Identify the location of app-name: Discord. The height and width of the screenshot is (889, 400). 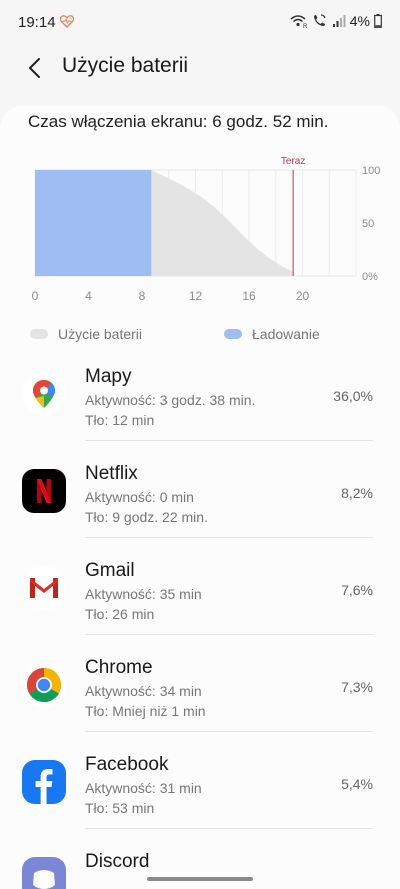
(117, 861).